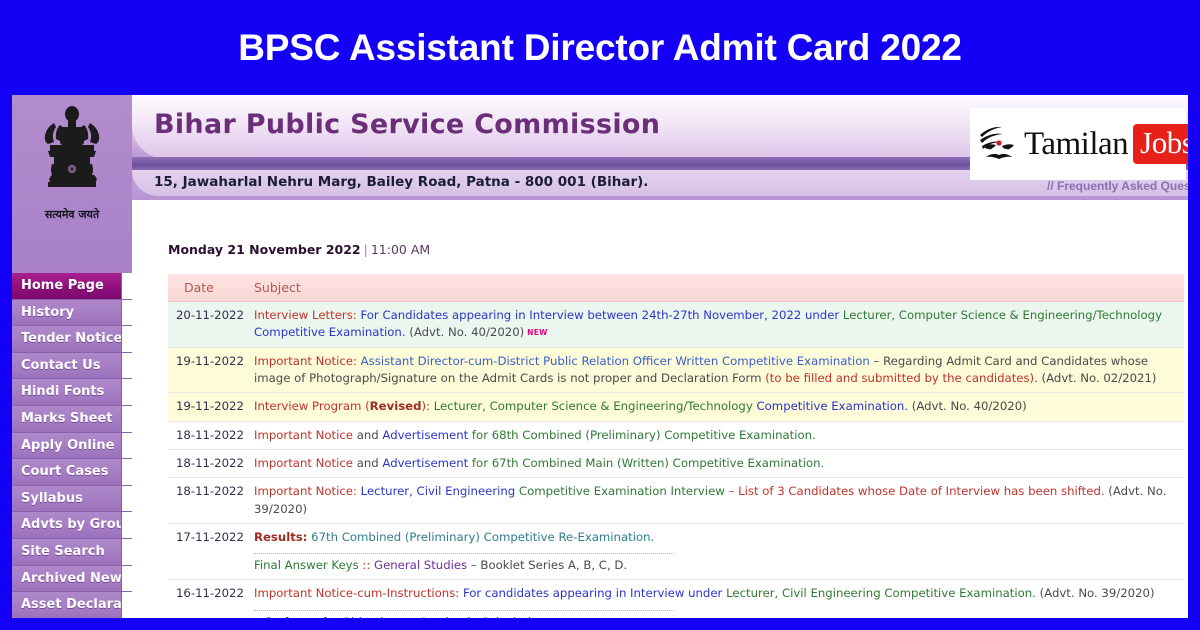 The image size is (1200, 630). I want to click on sidebar-item-contact-us: Contact Us, so click(72, 366).